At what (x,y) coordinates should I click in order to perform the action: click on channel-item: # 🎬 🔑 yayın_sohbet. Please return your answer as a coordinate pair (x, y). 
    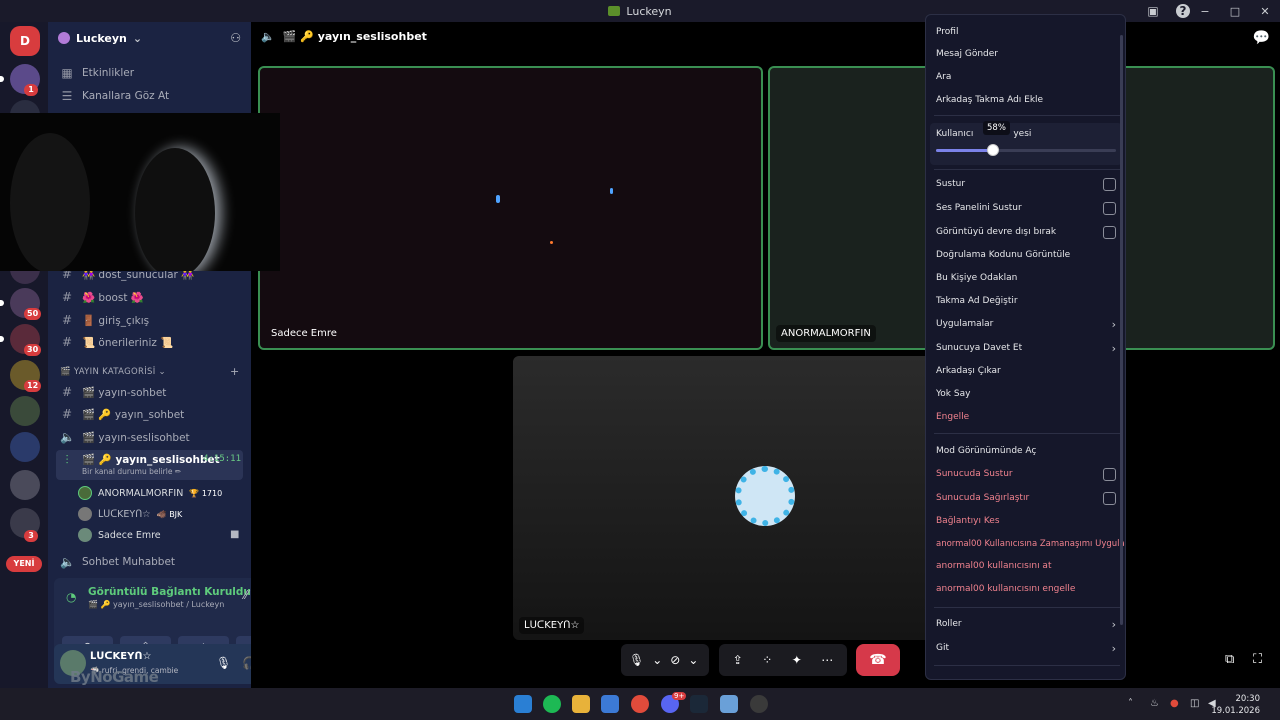
    Looking at the image, I should click on (149, 414).